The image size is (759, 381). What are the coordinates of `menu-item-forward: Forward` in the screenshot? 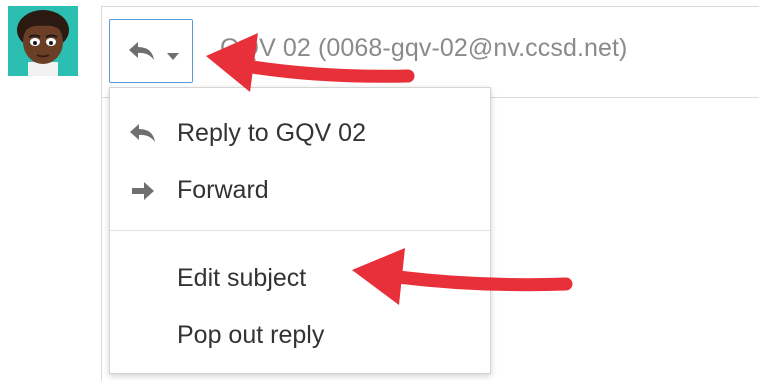 It's located at (300, 188).